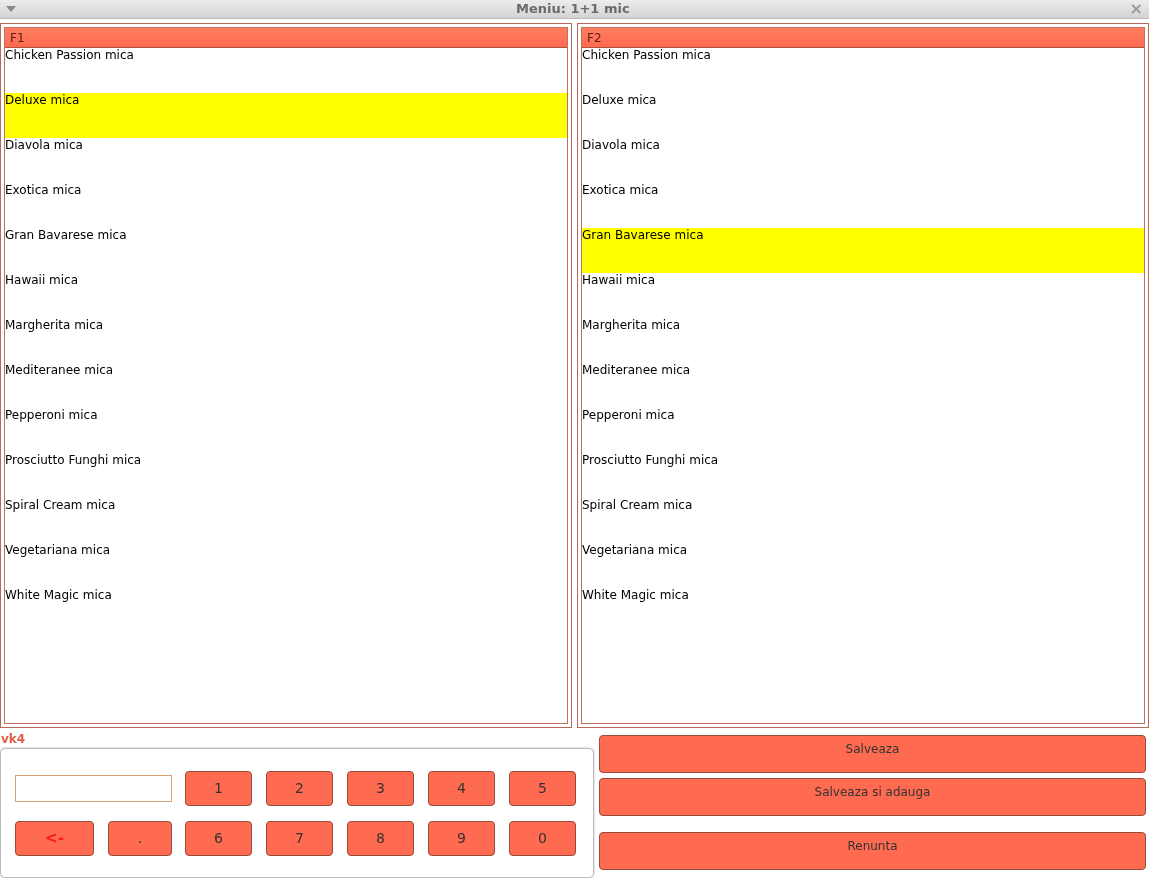 The image size is (1149, 878). Describe the element at coordinates (461, 838) in the screenshot. I see `keypad-key: 9` at that location.